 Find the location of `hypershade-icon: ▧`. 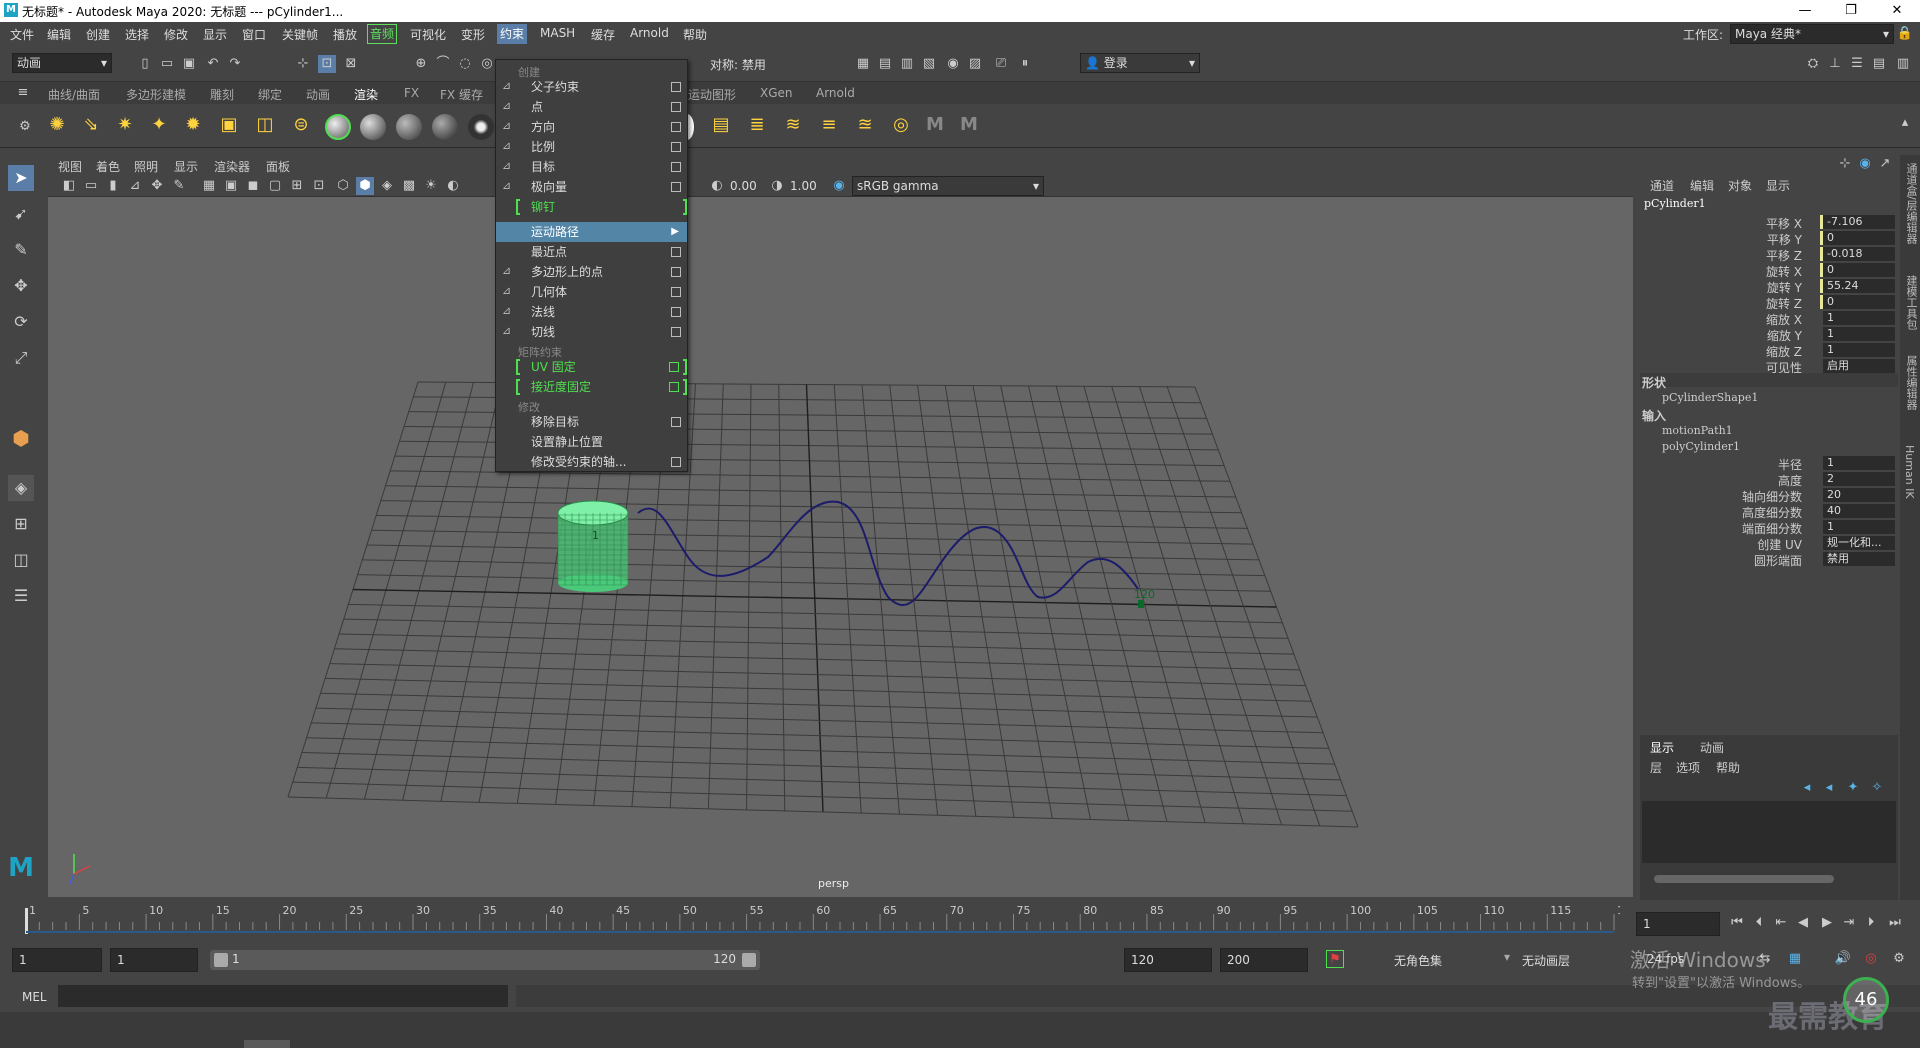

hypershade-icon: ▧ is located at coordinates (929, 64).